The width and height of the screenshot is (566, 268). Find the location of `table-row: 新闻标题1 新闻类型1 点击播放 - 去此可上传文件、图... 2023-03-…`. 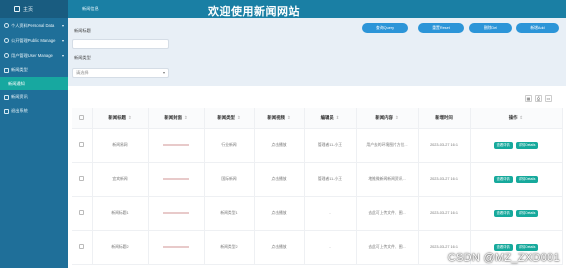

table-row: 新闻标题1 新闻类型1 点击播放 - 去此可上传文件、图... 2023-03-… is located at coordinates (317, 213).